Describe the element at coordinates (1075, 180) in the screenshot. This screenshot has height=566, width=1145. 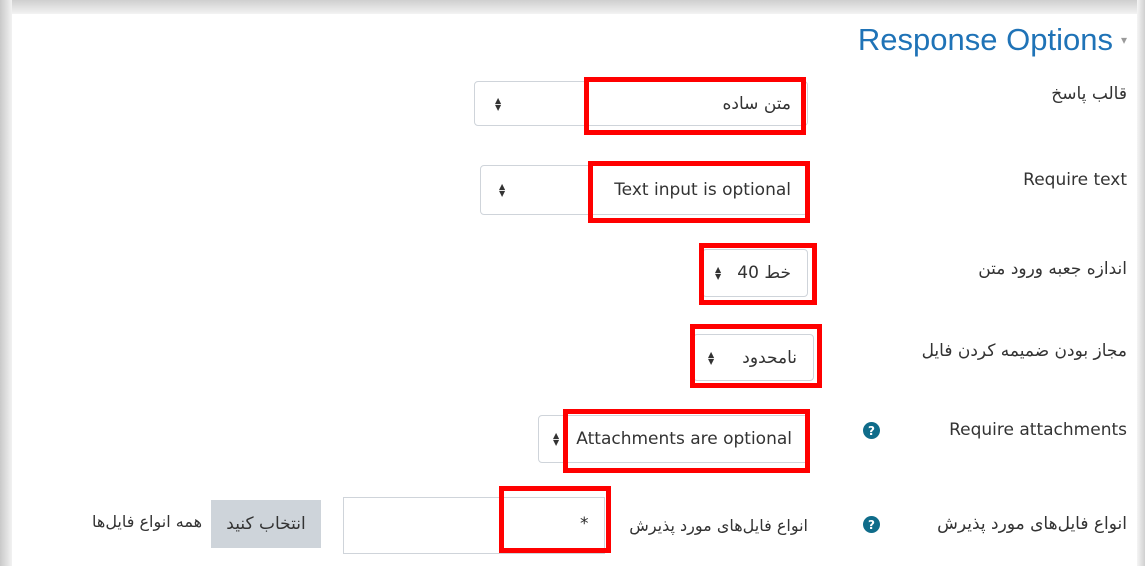
I see `require-text-label: Require text` at that location.